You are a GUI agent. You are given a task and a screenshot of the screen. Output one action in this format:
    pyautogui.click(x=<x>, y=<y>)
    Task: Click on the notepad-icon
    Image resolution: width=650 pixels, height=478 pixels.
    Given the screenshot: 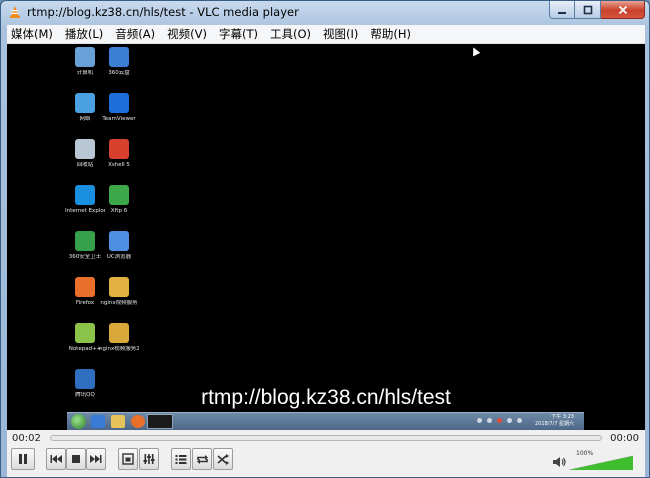 What is the action you would take?
    pyautogui.click(x=85, y=333)
    